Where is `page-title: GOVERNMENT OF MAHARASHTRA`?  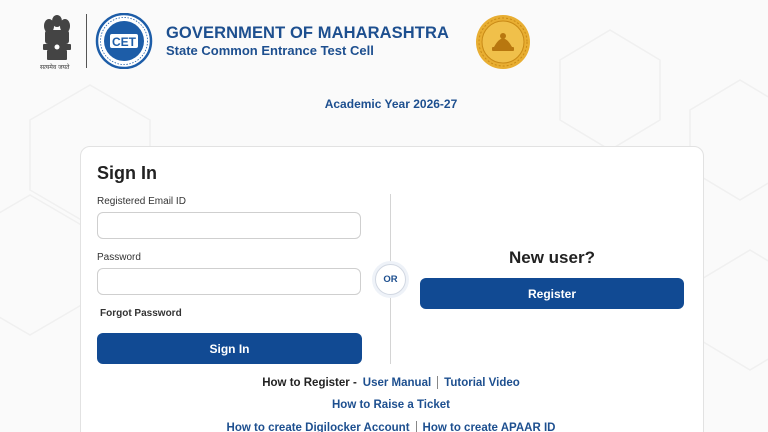
page-title: GOVERNMENT OF MAHARASHTRA is located at coordinates (307, 33).